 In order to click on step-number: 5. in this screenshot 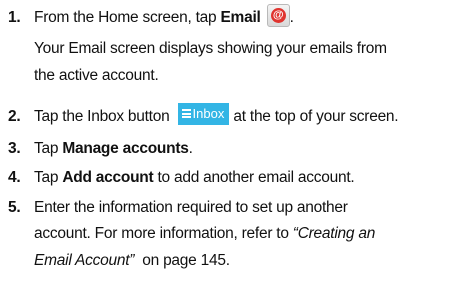, I will do `click(14, 207)`.